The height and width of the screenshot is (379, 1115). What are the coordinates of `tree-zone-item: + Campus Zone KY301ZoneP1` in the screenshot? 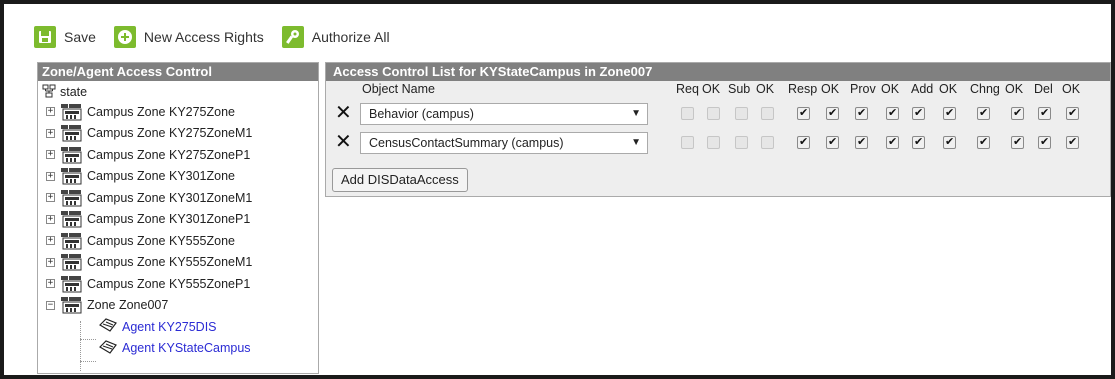 It's located at (178, 220).